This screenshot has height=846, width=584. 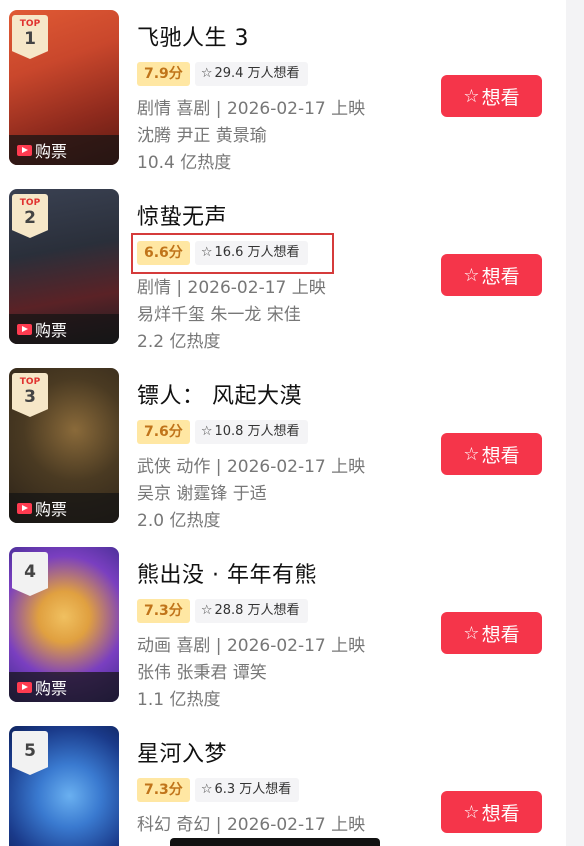 I want to click on score-badge: 7.9分, so click(x=163, y=74).